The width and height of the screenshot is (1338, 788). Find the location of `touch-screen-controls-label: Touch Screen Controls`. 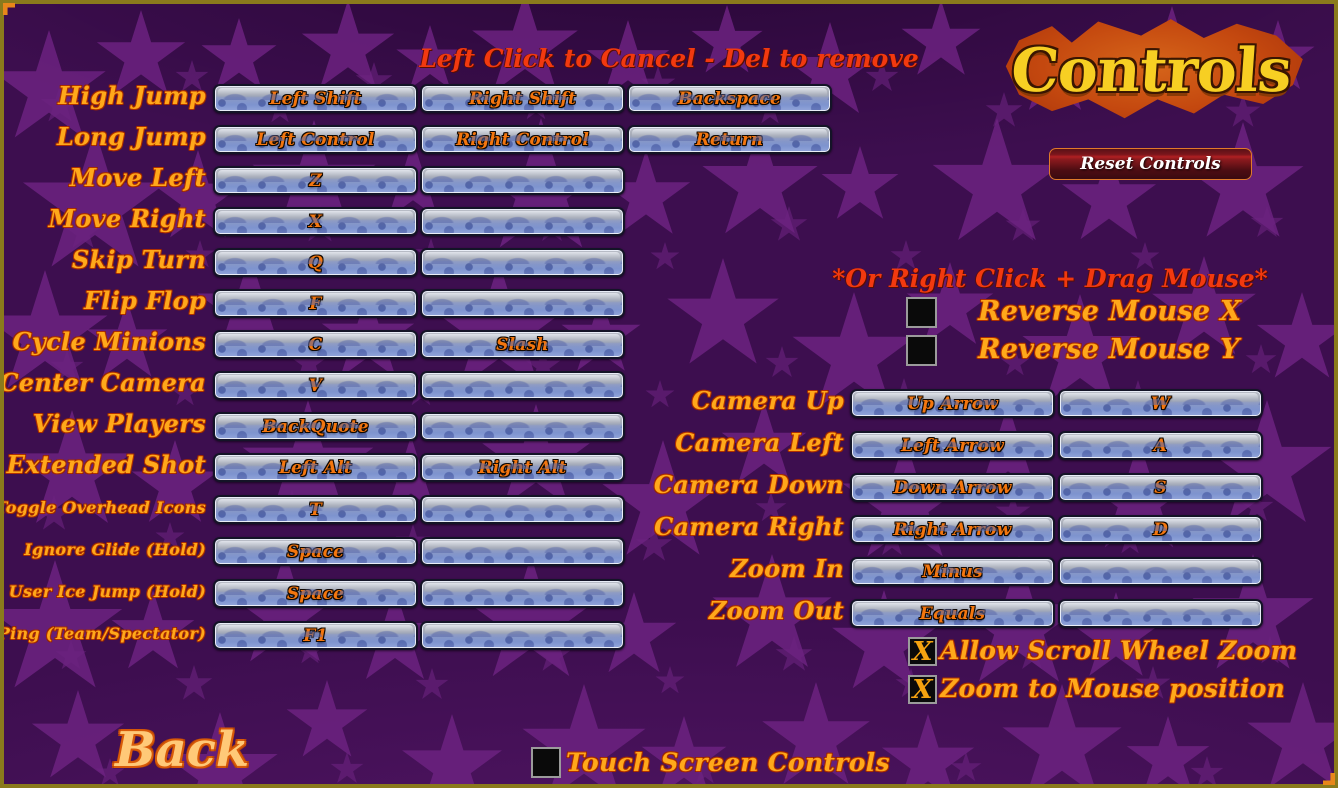

touch-screen-controls-label: Touch Screen Controls is located at coordinates (728, 762).